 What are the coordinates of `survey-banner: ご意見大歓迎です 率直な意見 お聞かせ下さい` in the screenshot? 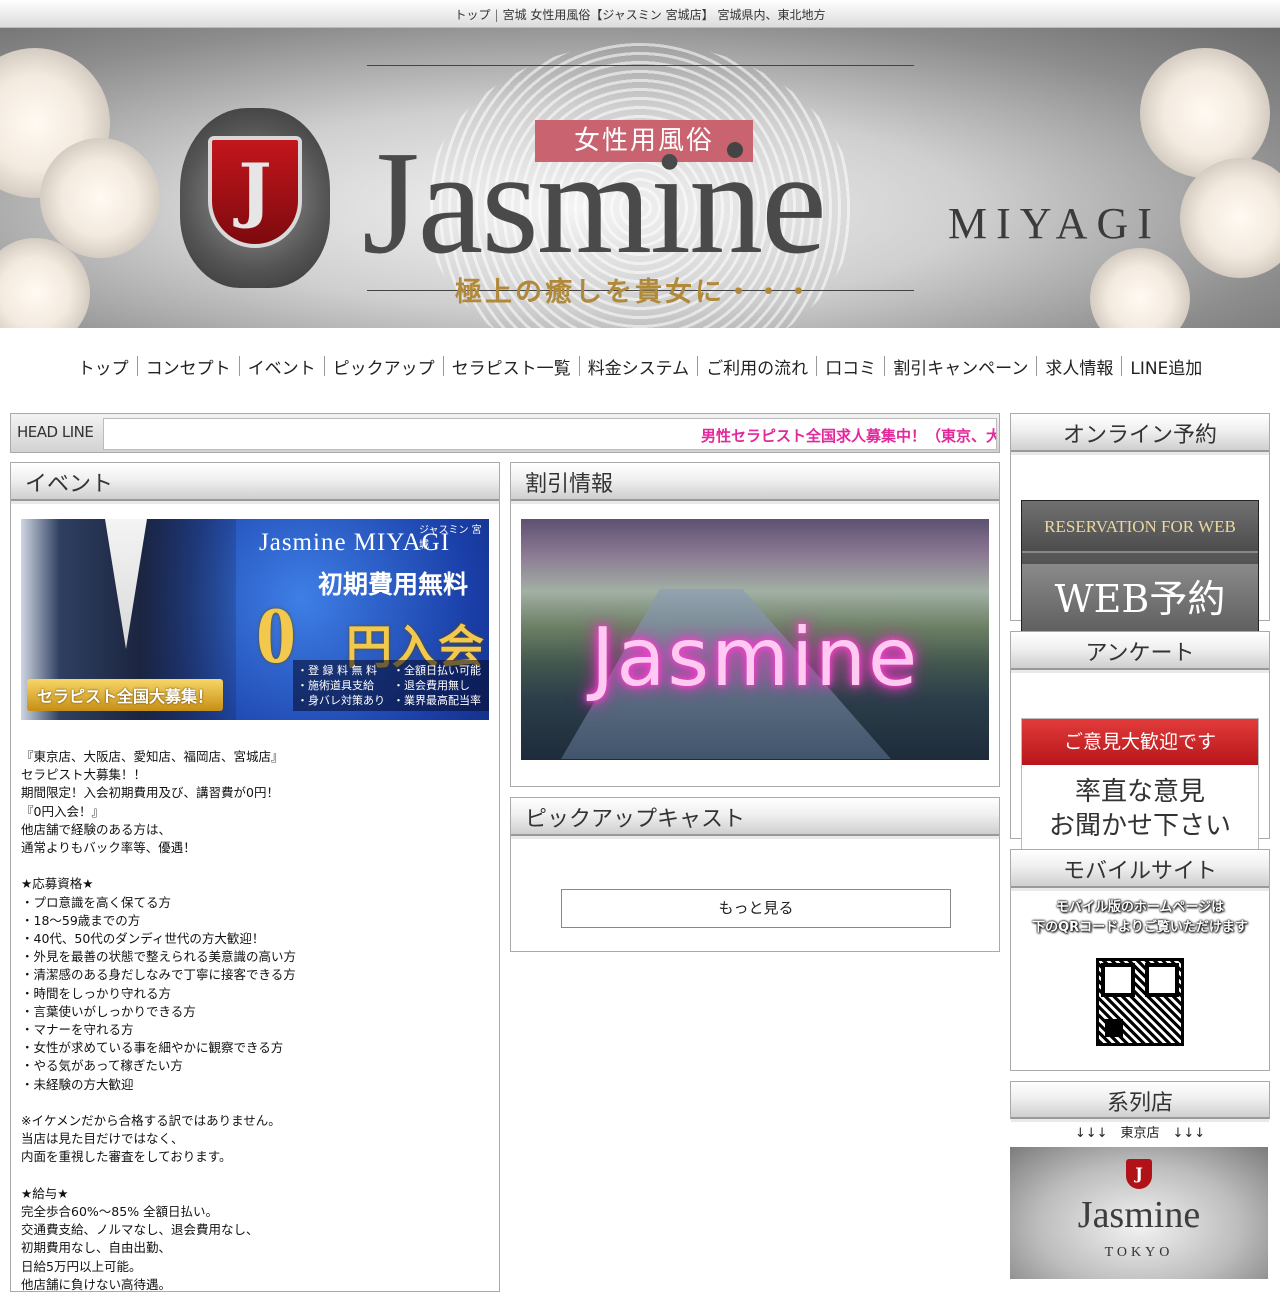 It's located at (1140, 793).